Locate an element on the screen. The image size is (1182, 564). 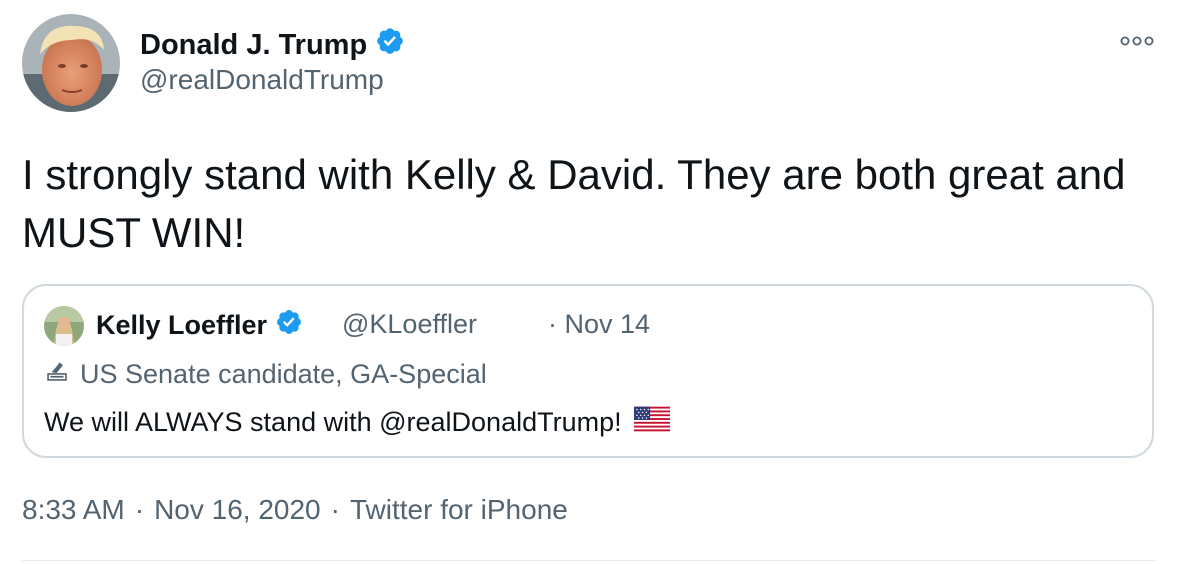
author-name: Donald J. Trump is located at coordinates (272, 45).